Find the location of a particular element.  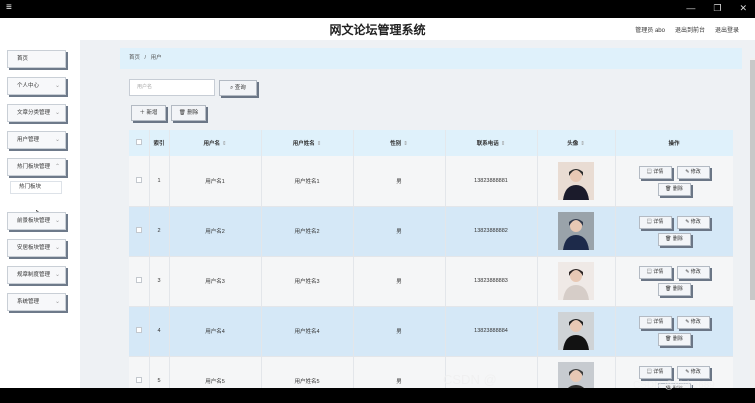

close-icon: ✕ is located at coordinates (743, 8).